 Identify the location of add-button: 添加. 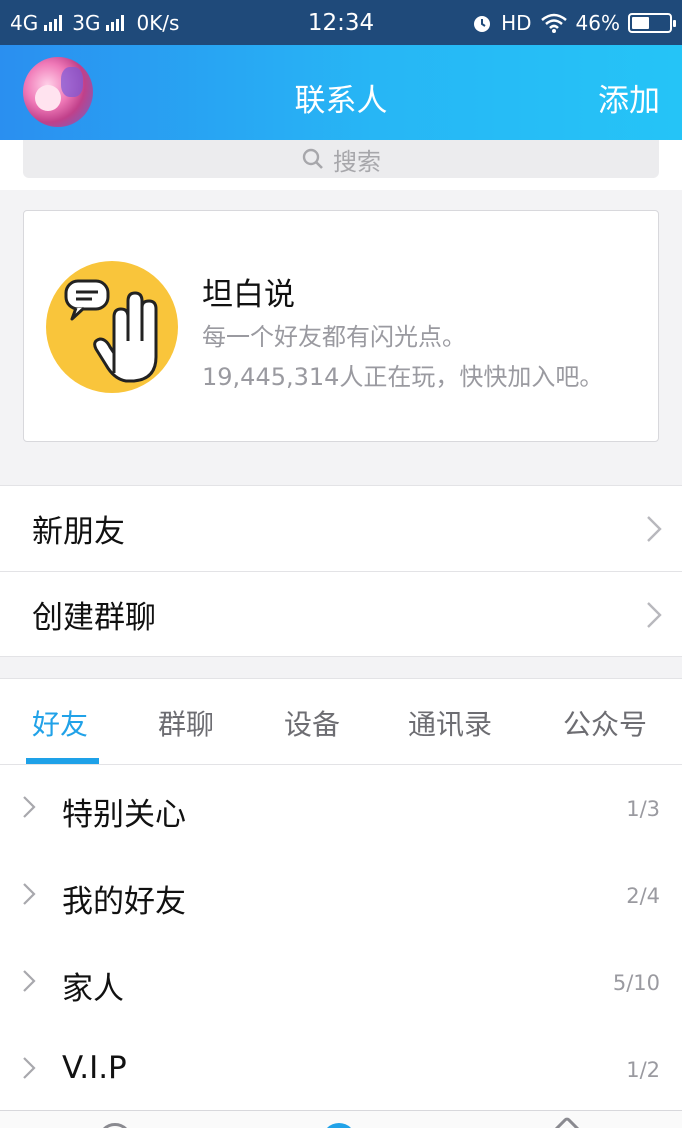
(629, 97).